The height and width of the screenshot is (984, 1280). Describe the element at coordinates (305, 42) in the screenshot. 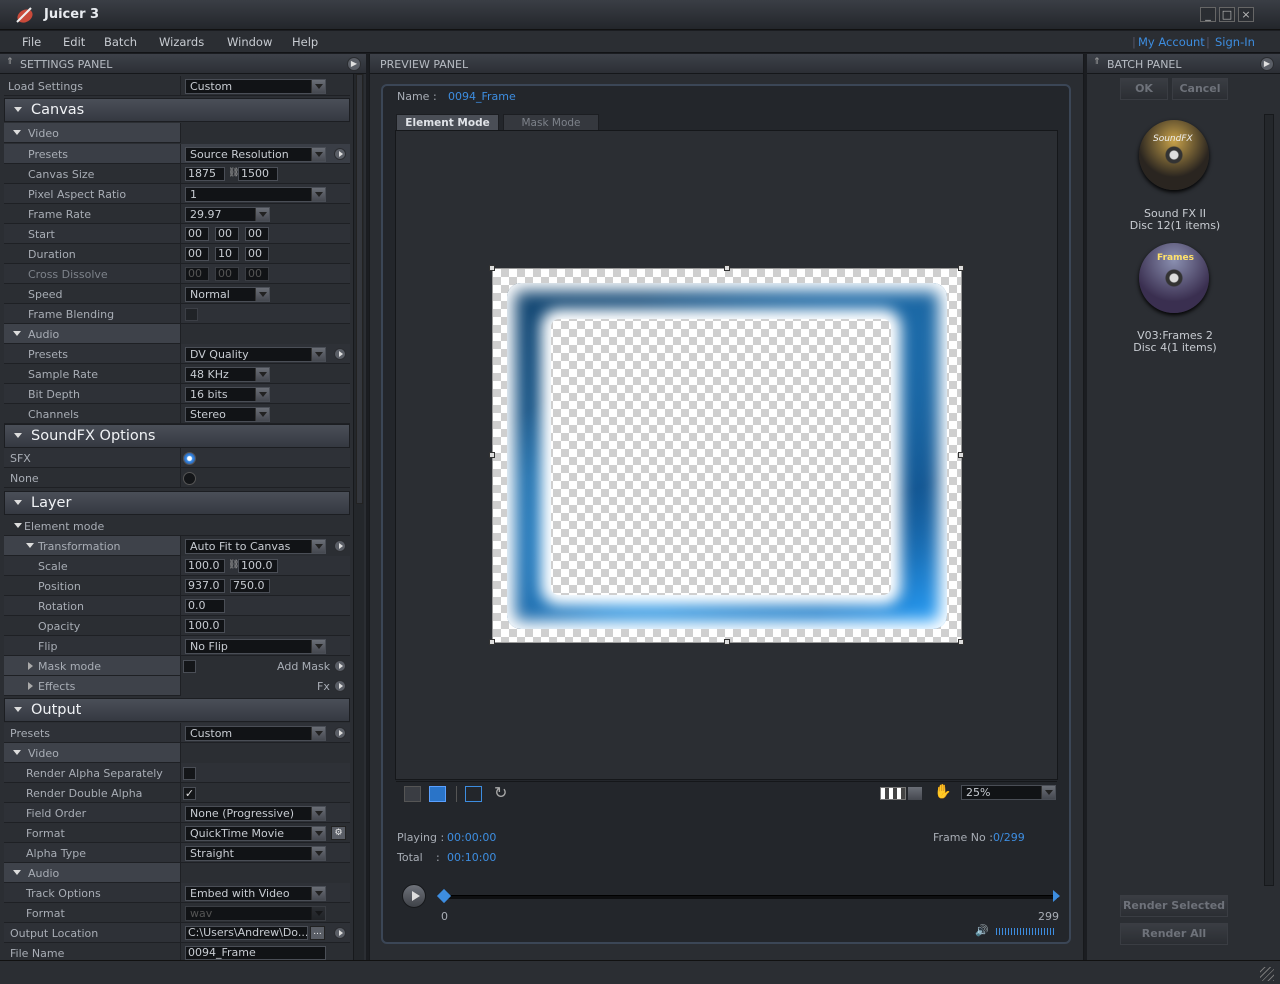

I see `menu-help: Help` at that location.